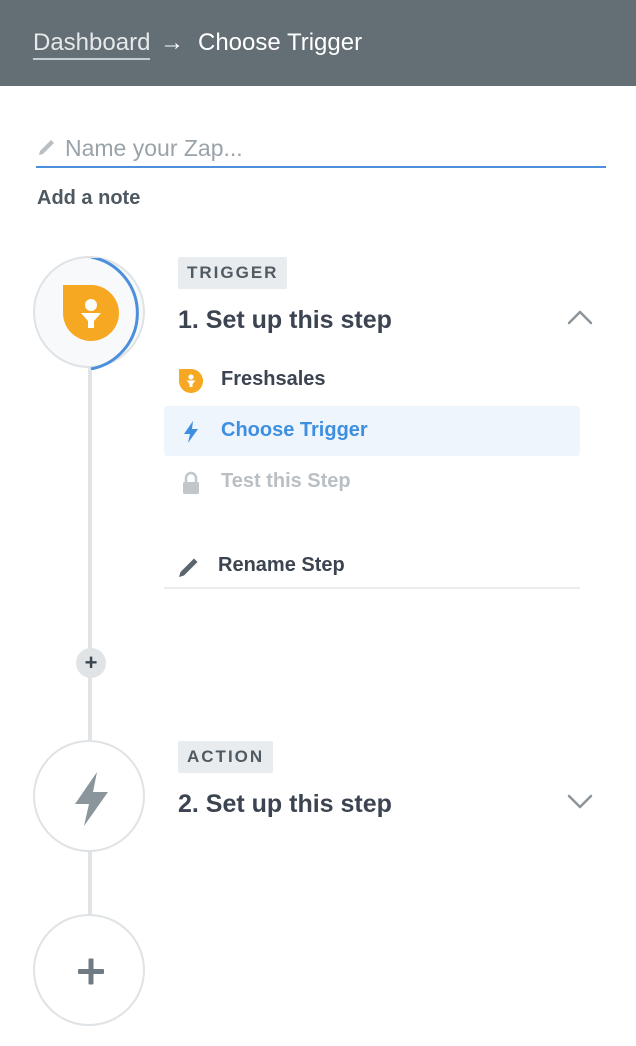 The width and height of the screenshot is (636, 1046). What do you see at coordinates (372, 482) in the screenshot?
I see `menu-item-test-step: Test this Step` at bounding box center [372, 482].